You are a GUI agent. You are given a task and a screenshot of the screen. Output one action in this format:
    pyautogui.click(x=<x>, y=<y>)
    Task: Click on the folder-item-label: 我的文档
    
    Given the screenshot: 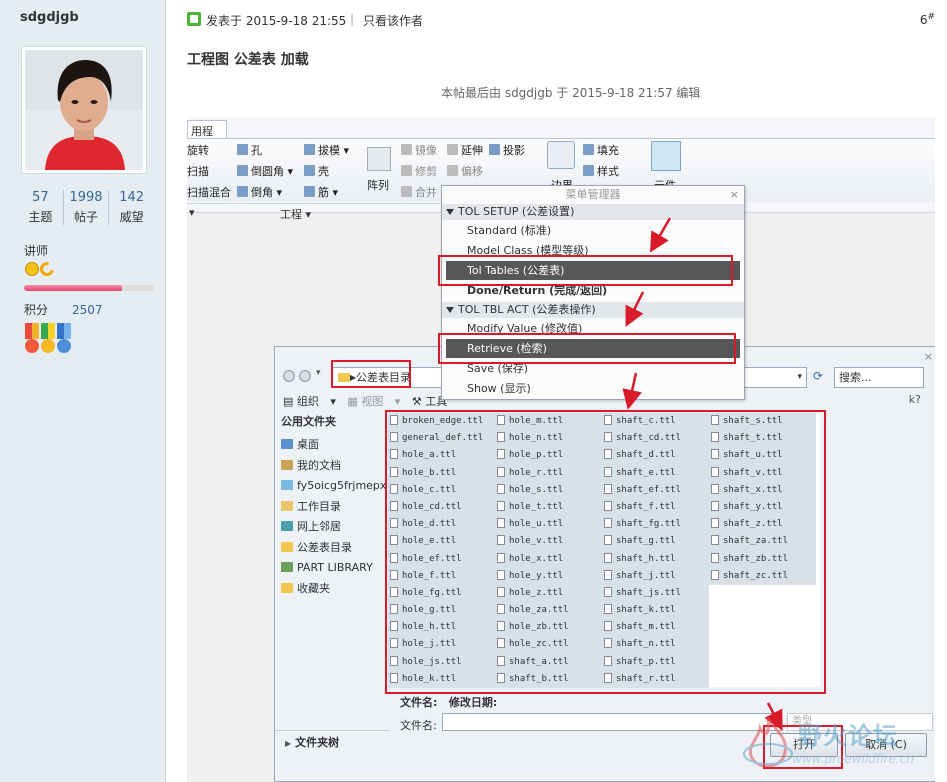 What is the action you would take?
    pyautogui.click(x=319, y=465)
    